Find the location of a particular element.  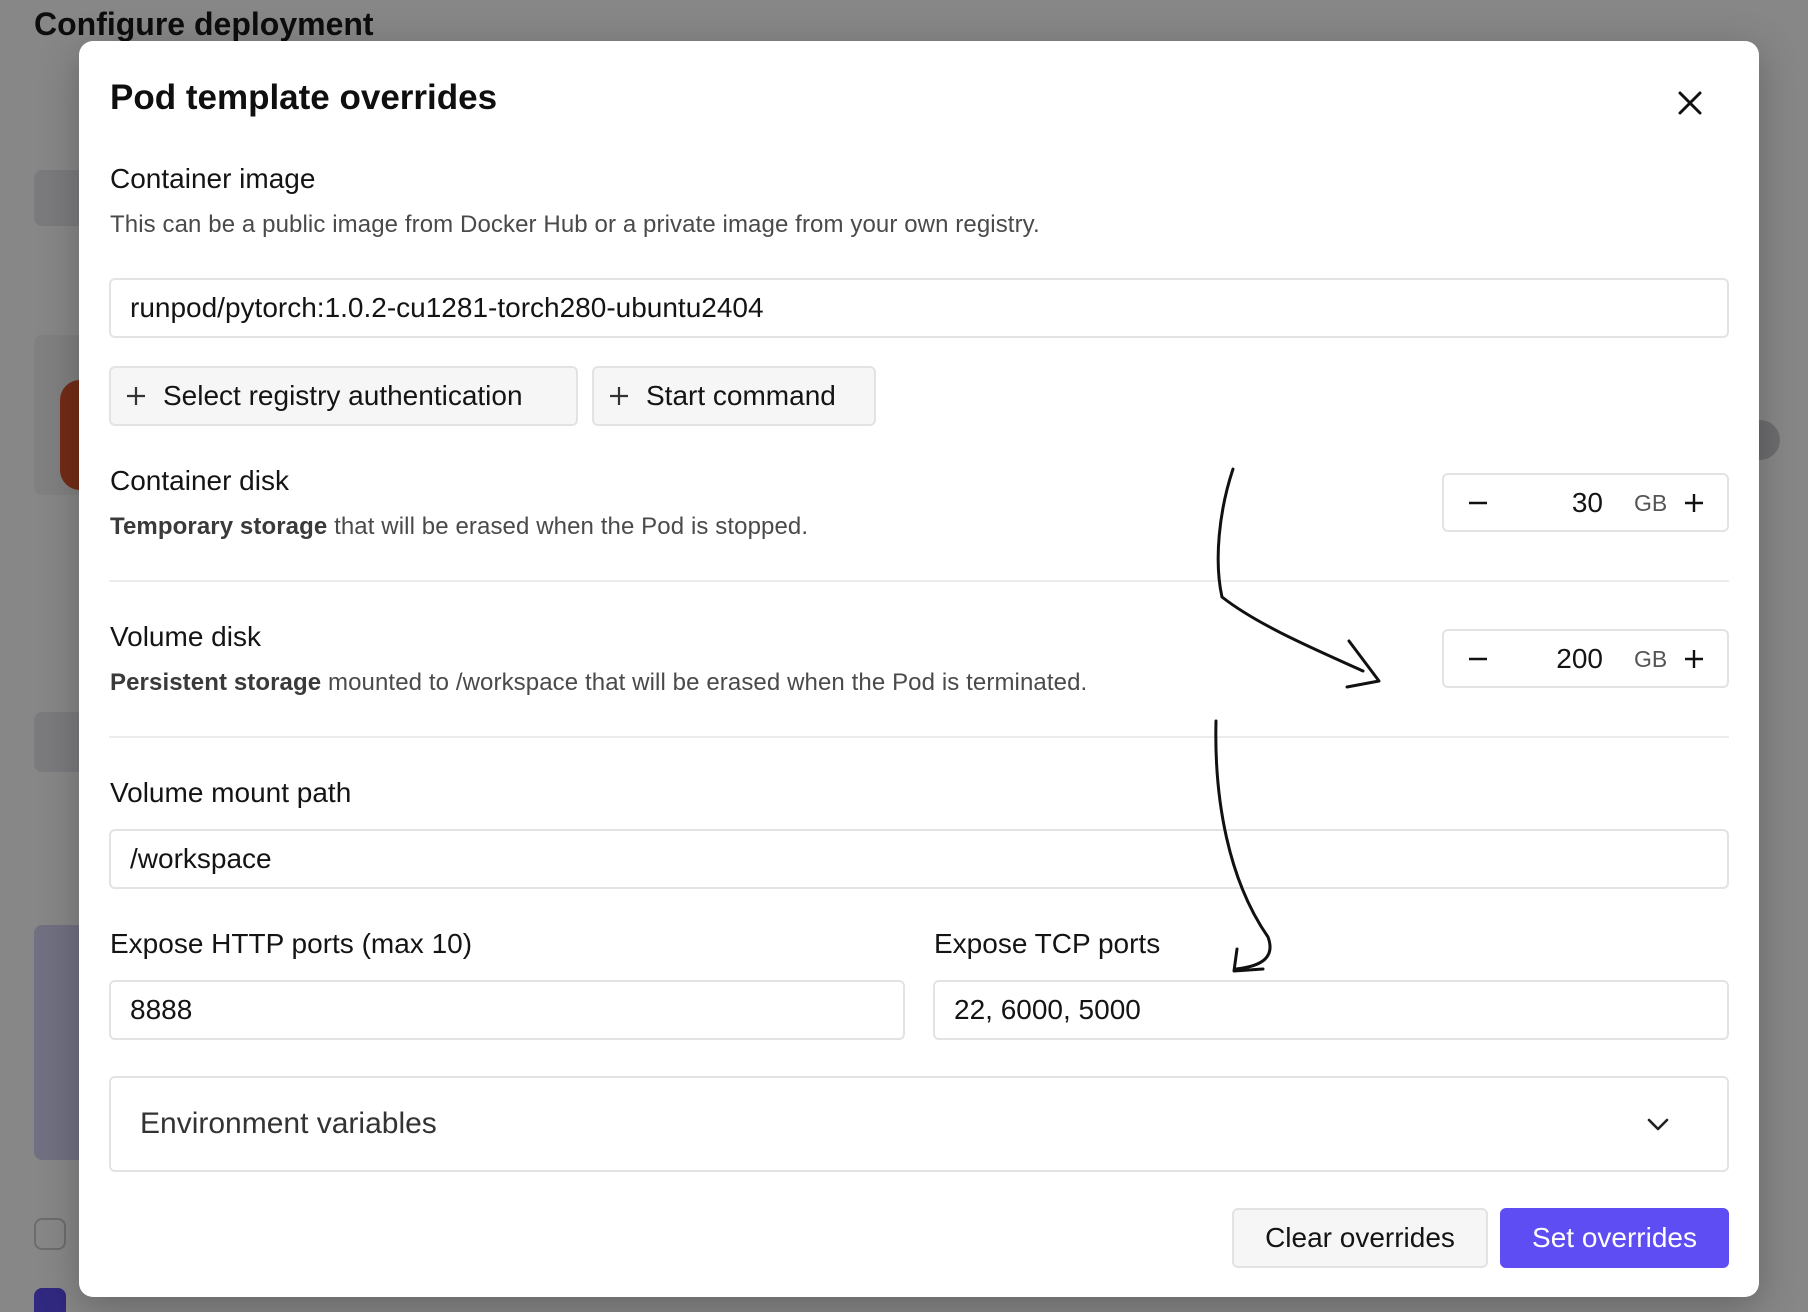

http-ports-label: Expose HTTP ports (max 10) is located at coordinates (291, 943).